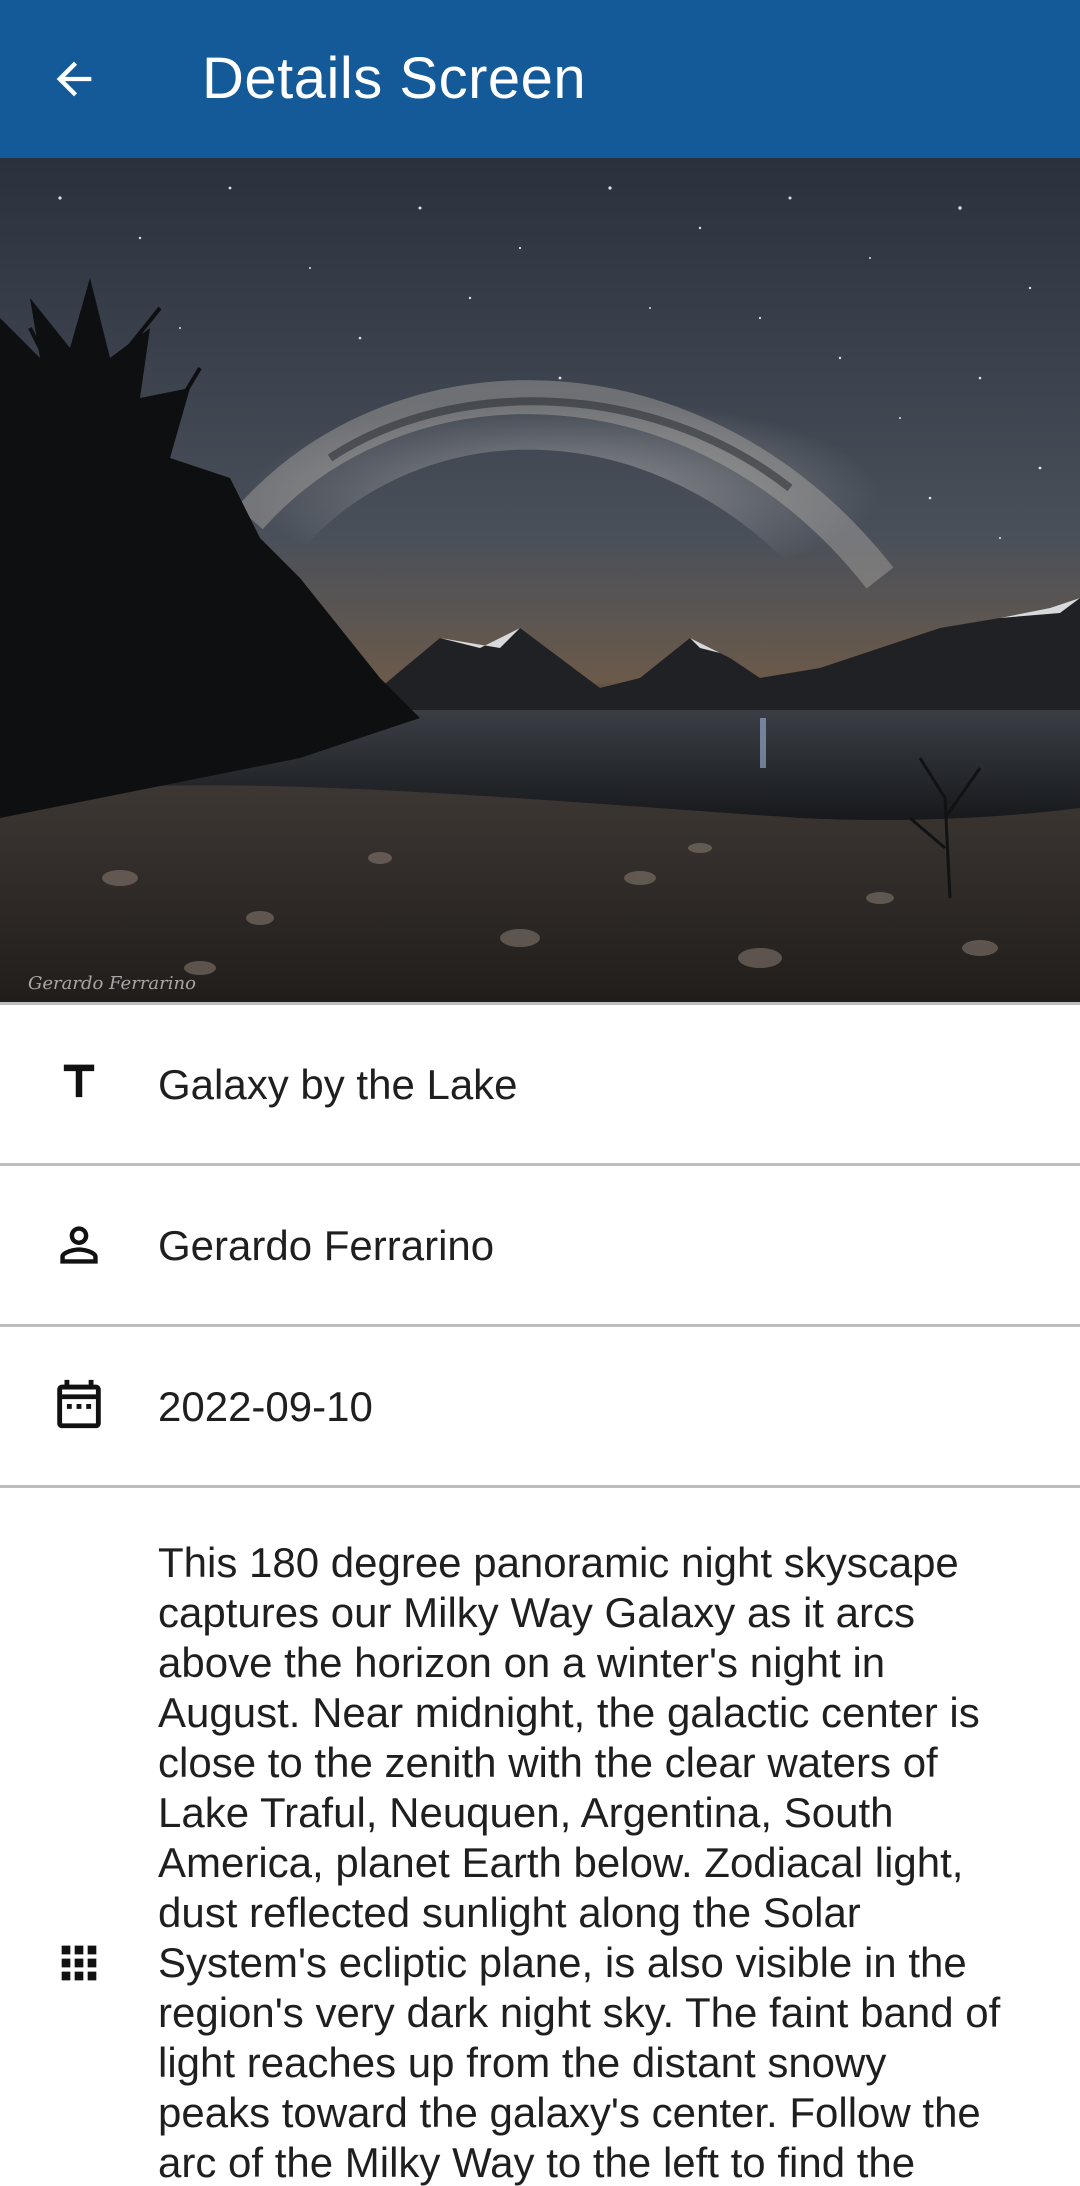 This screenshot has width=1080, height=2186. Describe the element at coordinates (540, 1404) in the screenshot. I see `date-row: 2022-09-10` at that location.